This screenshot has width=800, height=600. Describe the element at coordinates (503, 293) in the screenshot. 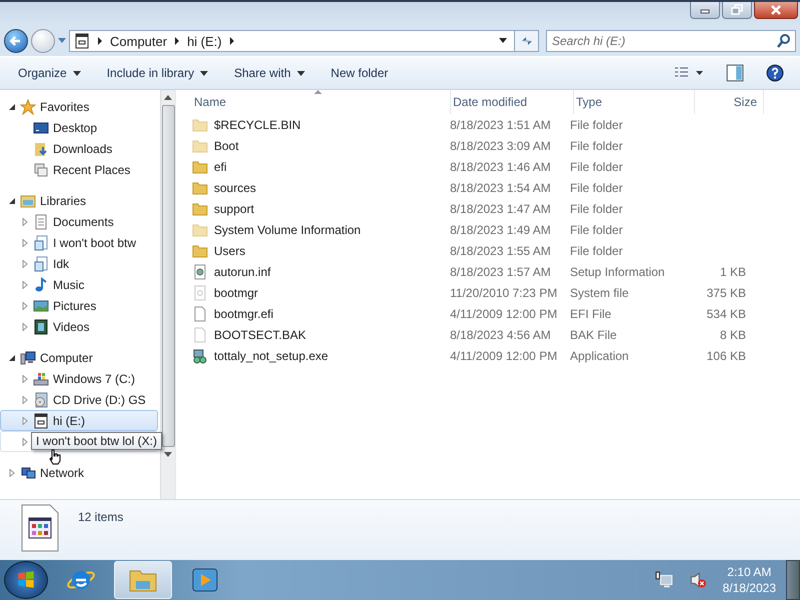

I see `date-modified: 11/20/2010 7:23 PM` at that location.